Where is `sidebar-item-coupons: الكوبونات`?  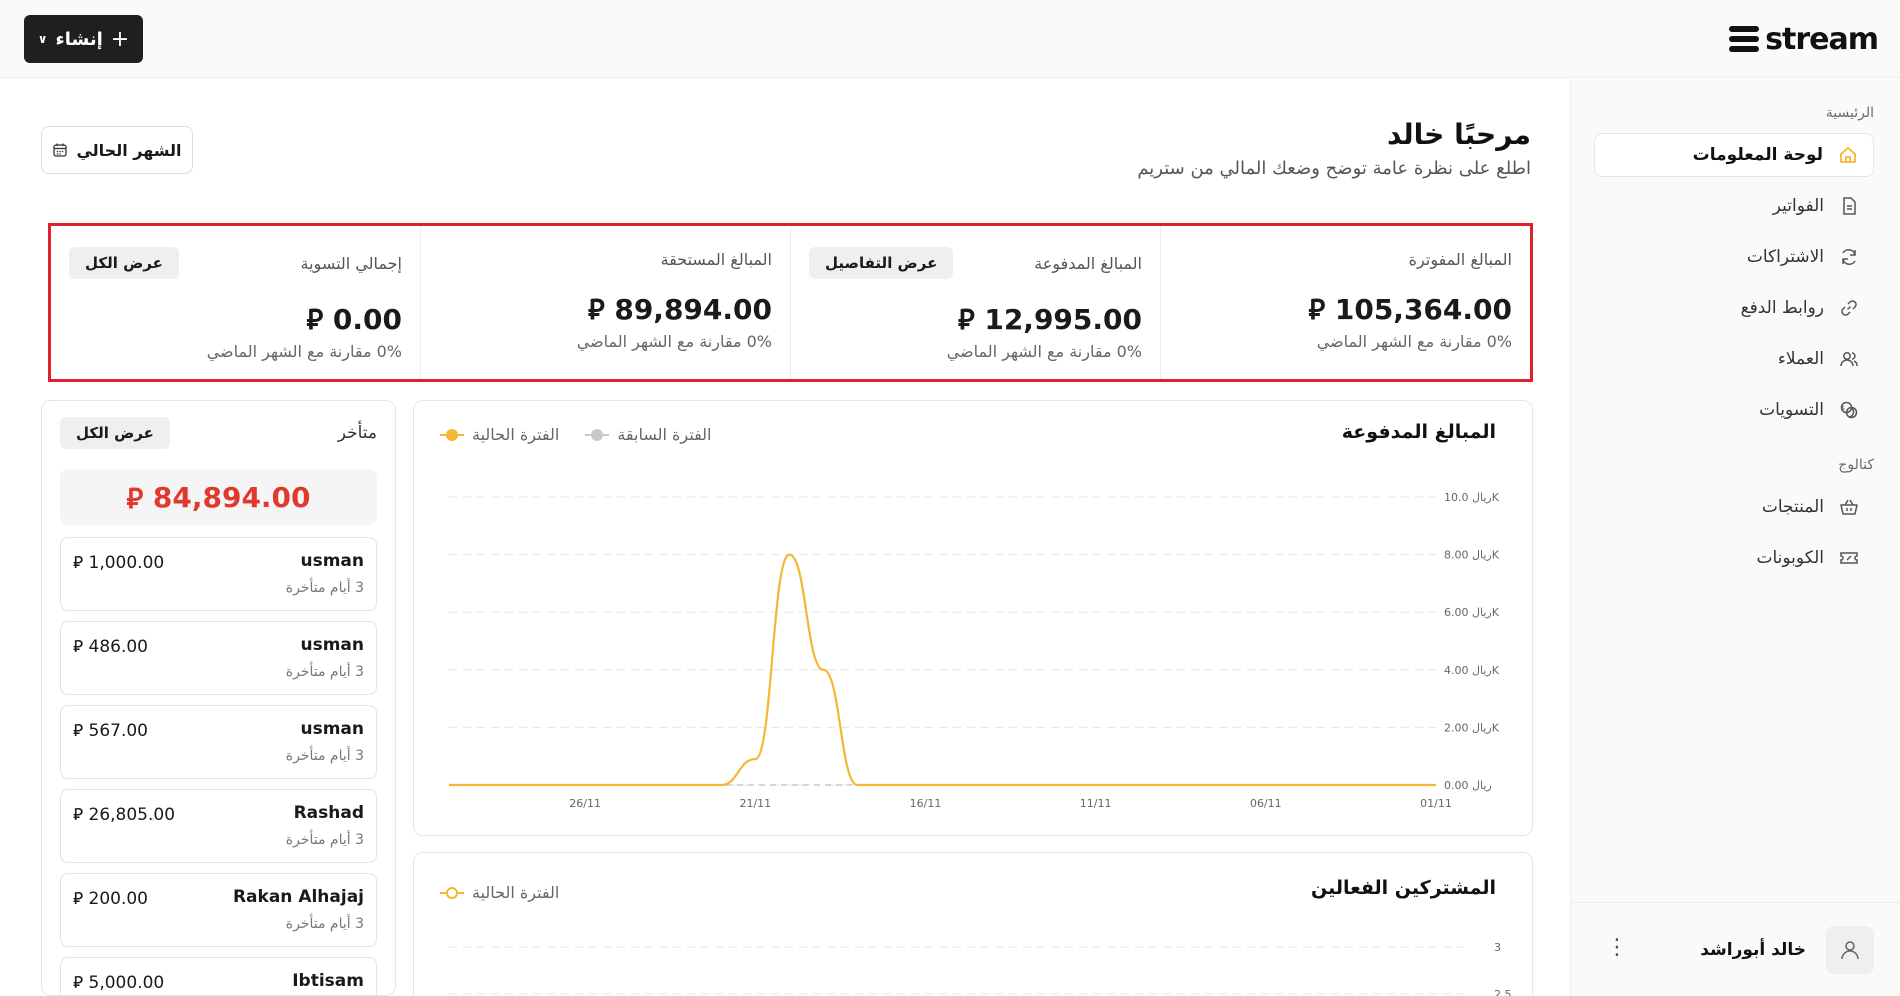
sidebar-item-coupons: الكوبونات is located at coordinates (1734, 558).